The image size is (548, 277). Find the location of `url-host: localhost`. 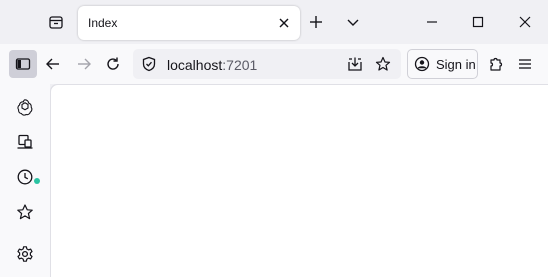

url-host: localhost is located at coordinates (195, 65).